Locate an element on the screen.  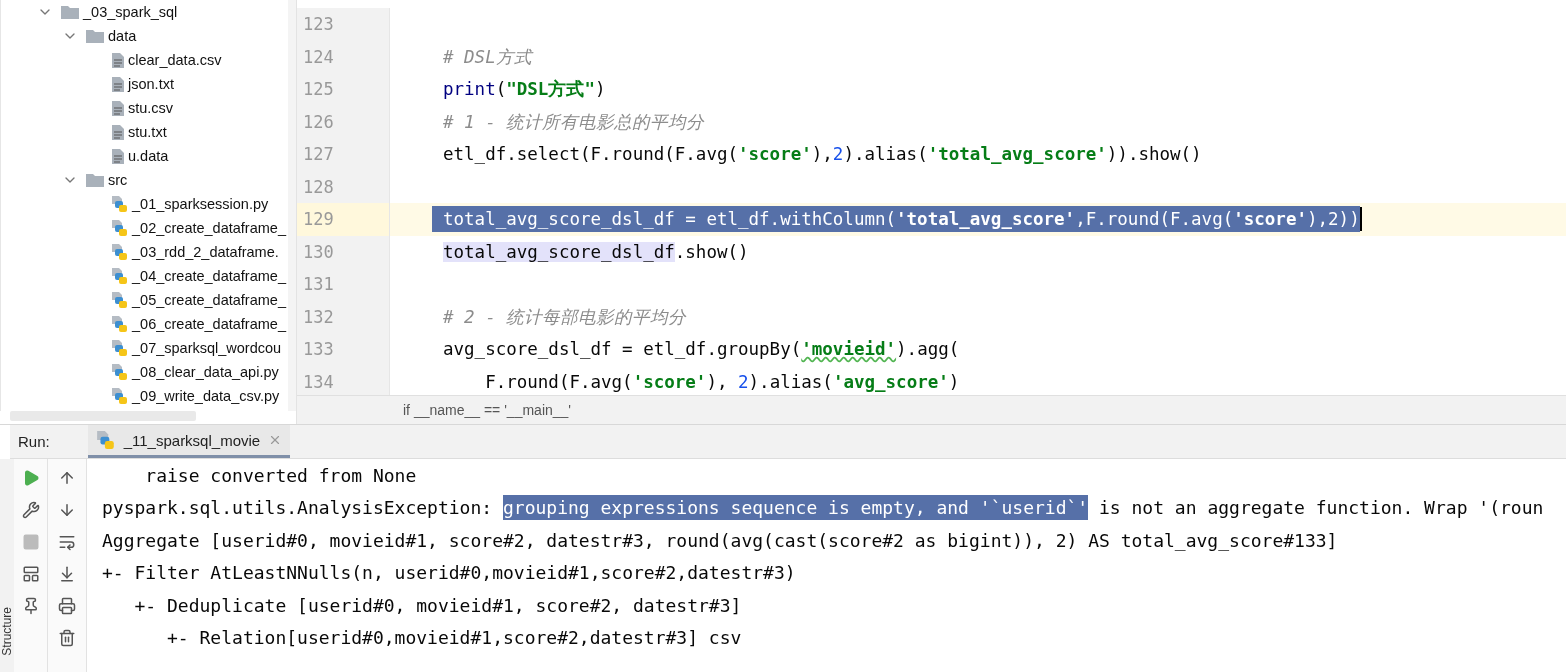
console-text: Aggregate [userid#0, movieid#1, score#2, datestr#3, round(avg(cast(score#2 as bigint)), 2) AS total_avg_score#133] is located at coordinates (720, 540).